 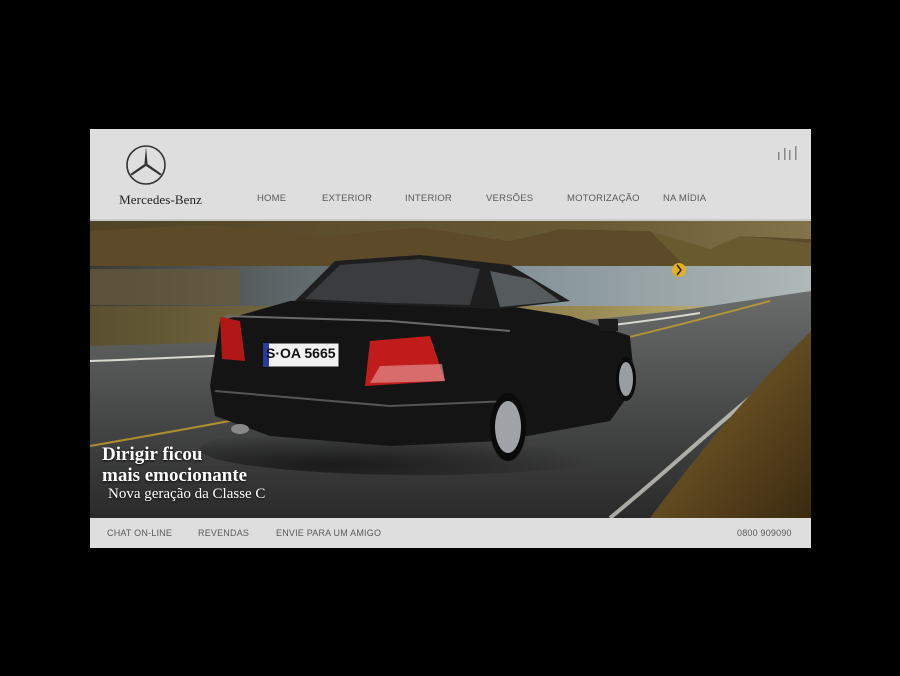 I want to click on brand-wordmark: Mercedes-Benz, so click(x=146, y=200).